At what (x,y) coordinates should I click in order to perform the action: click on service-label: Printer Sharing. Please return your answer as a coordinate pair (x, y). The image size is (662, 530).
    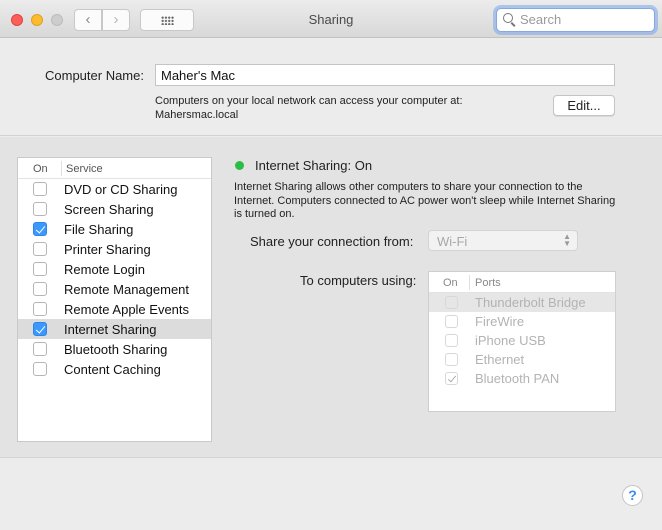
    Looking at the image, I should click on (107, 249).